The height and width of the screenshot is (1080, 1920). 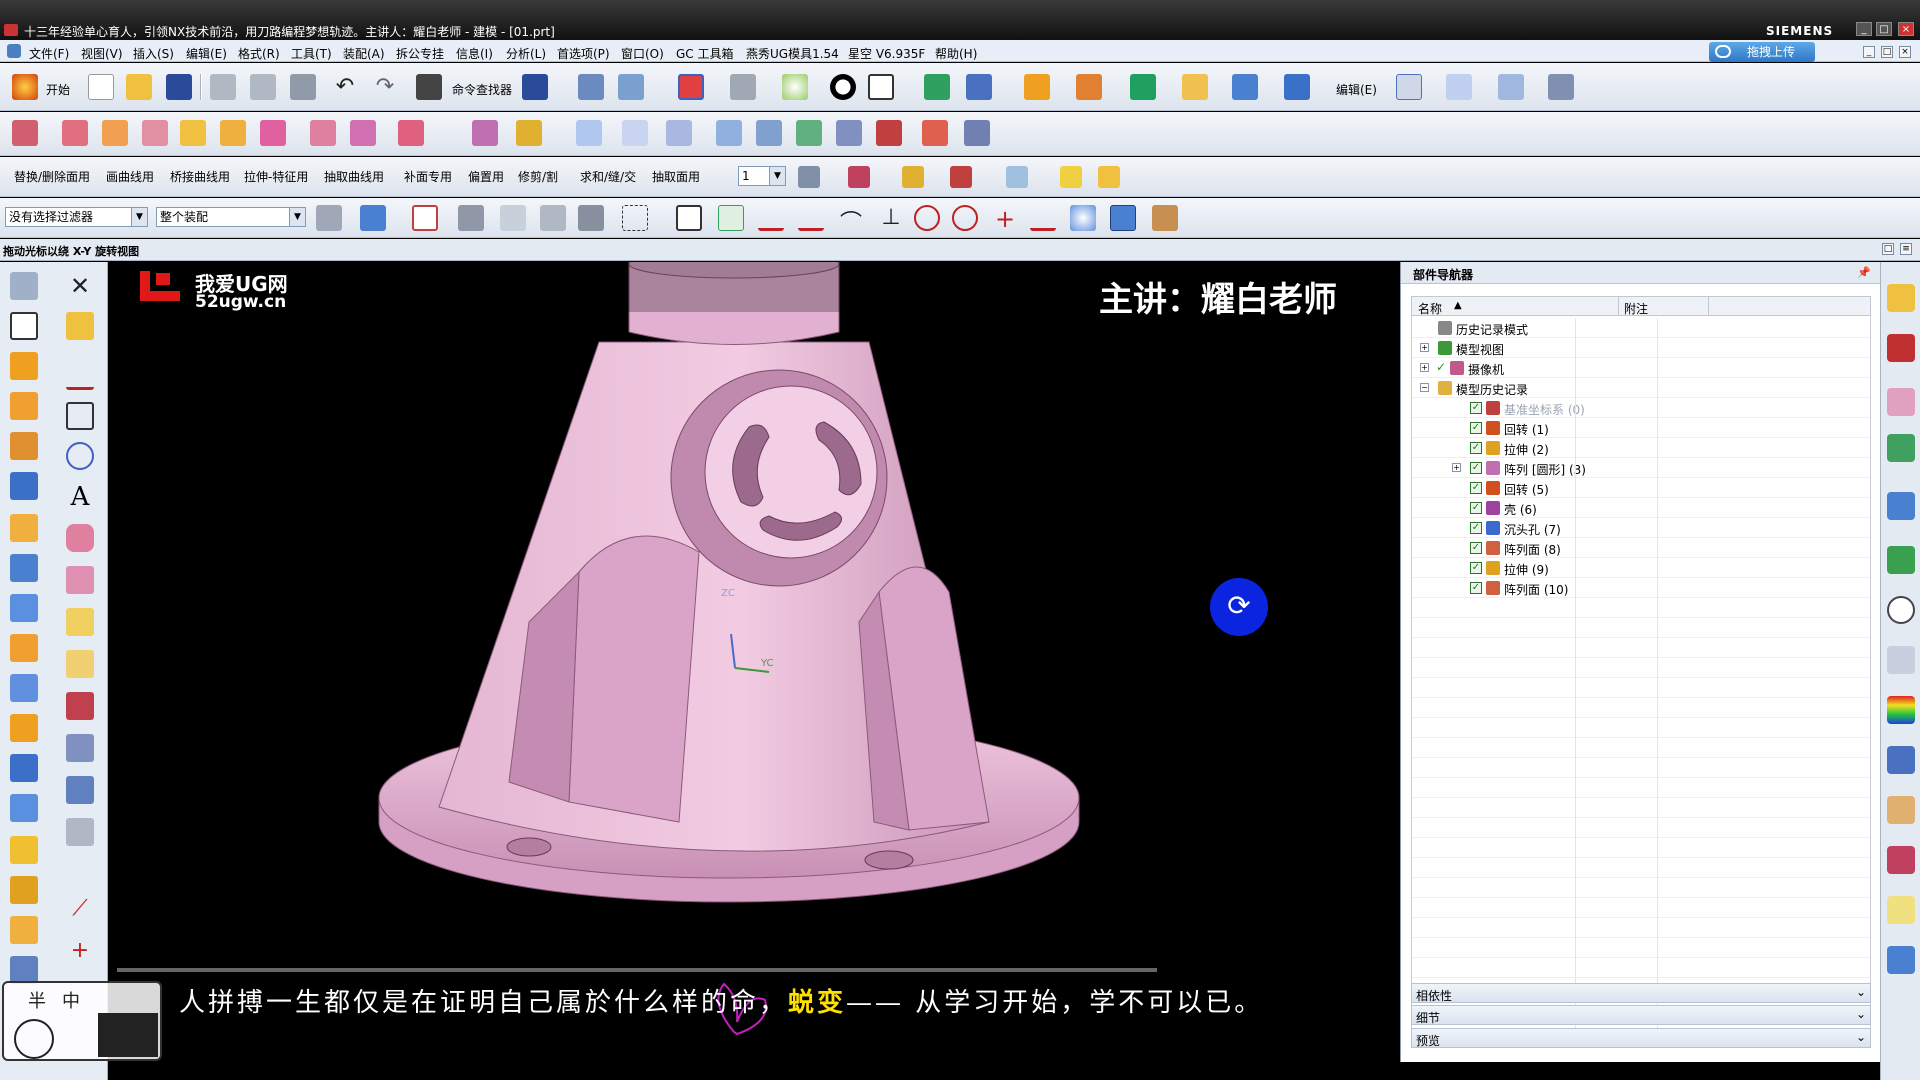 I want to click on constraint-navigator-icon, so click(x=1901, y=348).